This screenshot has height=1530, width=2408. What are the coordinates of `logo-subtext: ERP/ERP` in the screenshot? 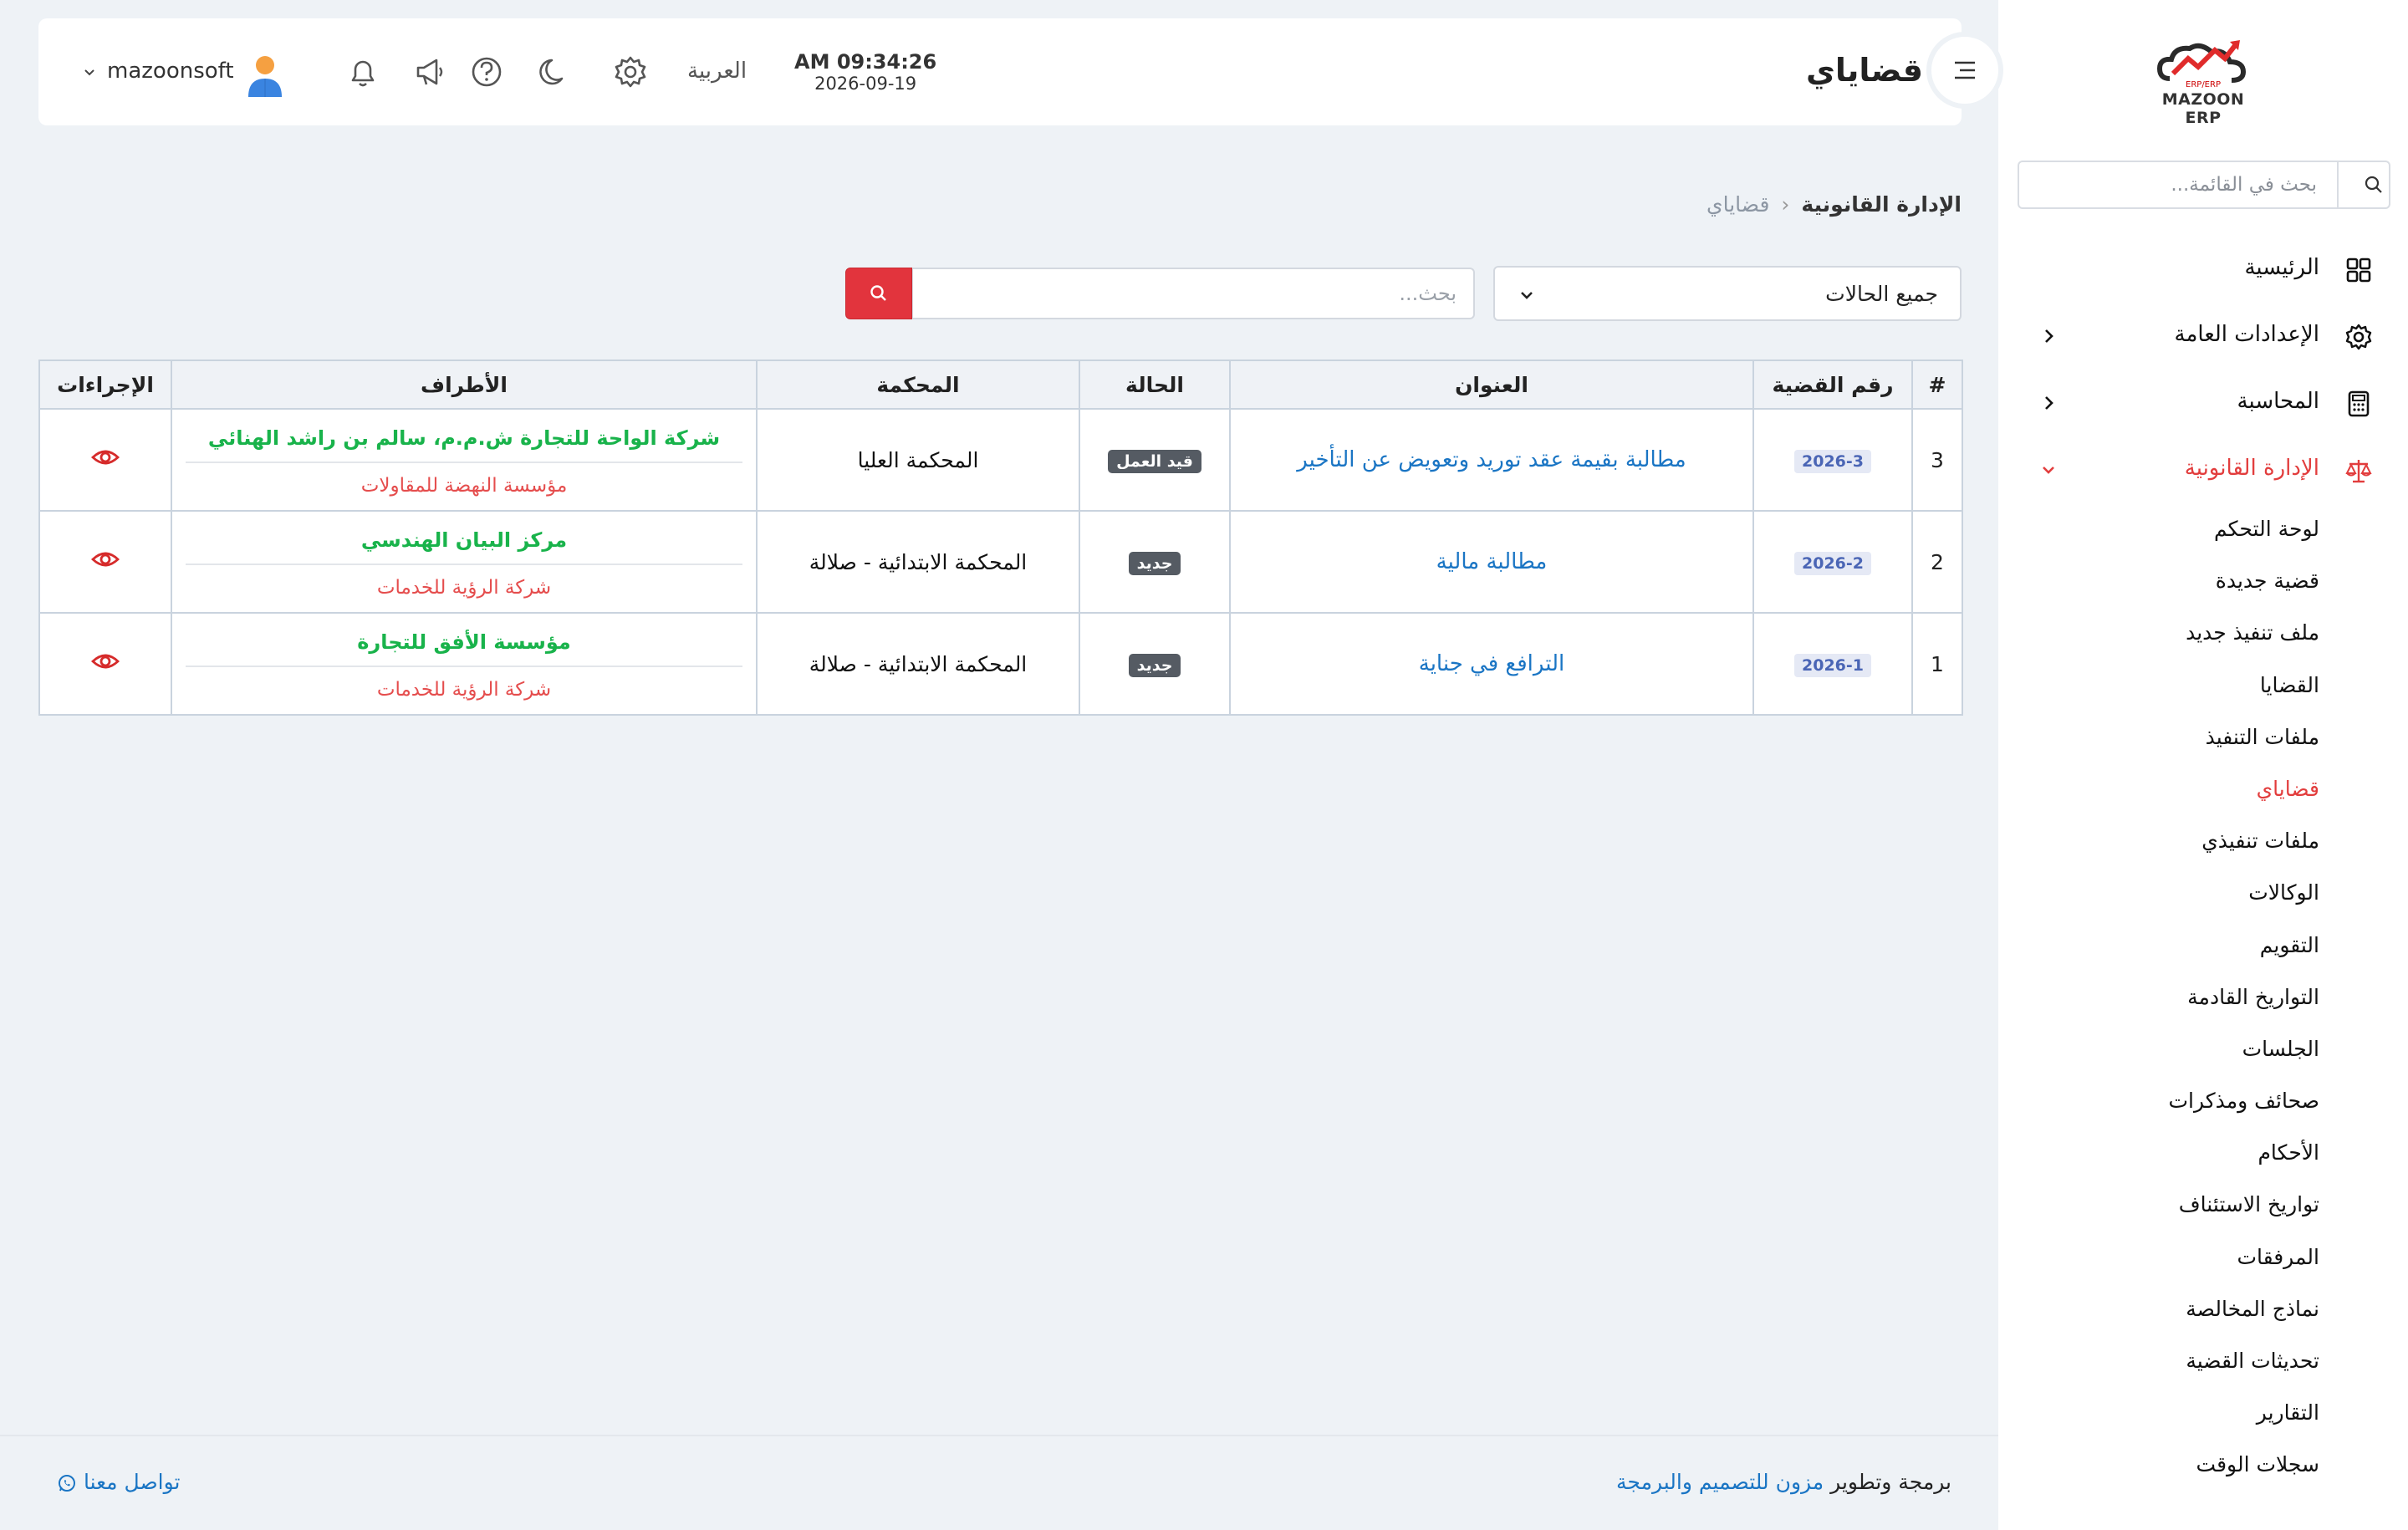 It's located at (2203, 84).